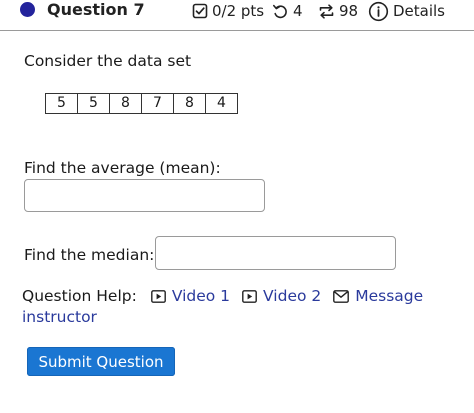 The image size is (474, 413). What do you see at coordinates (101, 361) in the screenshot?
I see `submit-question-button: Submit Question` at bounding box center [101, 361].